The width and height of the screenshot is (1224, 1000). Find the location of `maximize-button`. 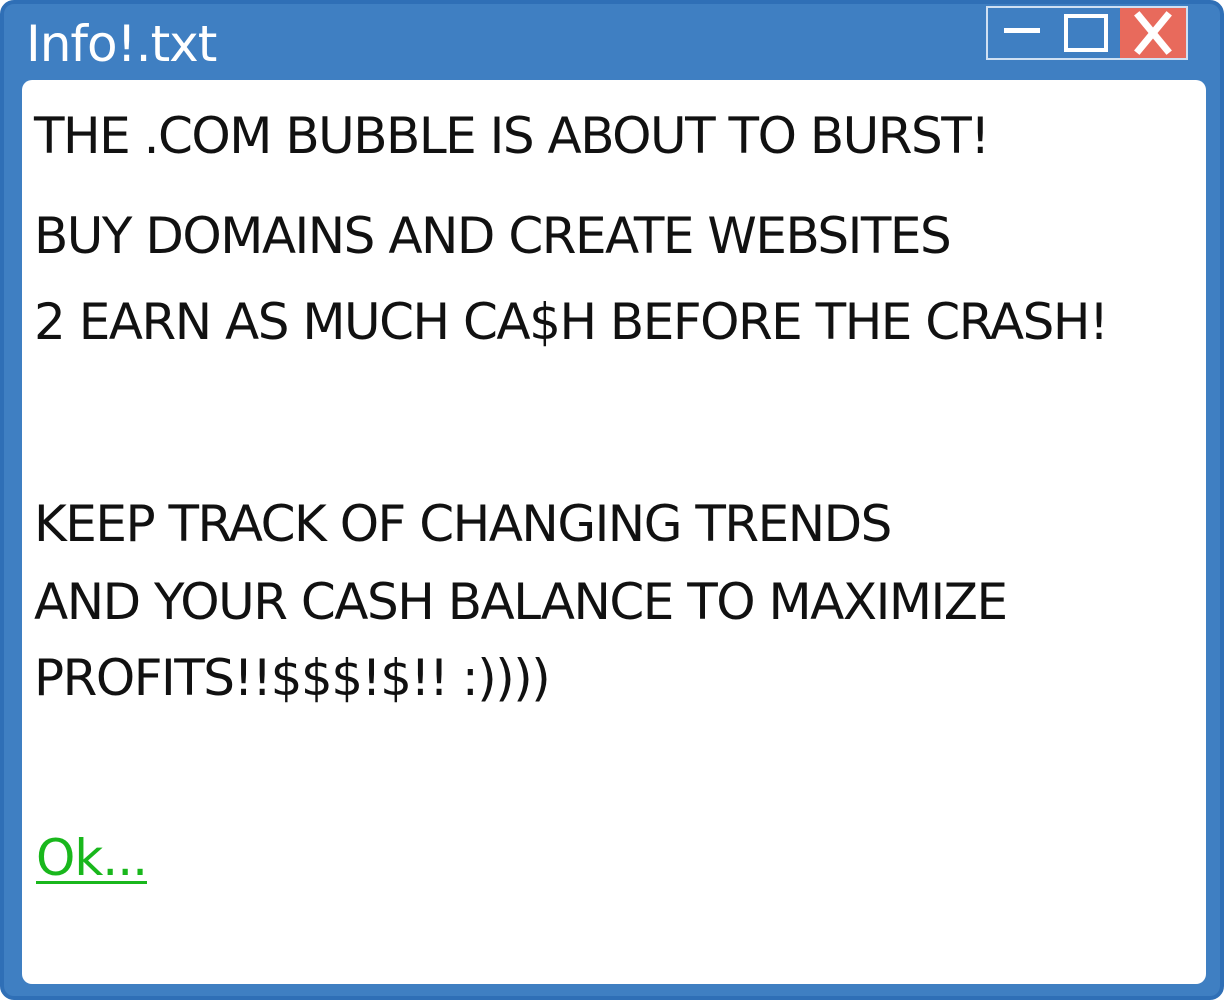

maximize-button is located at coordinates (1087, 33).